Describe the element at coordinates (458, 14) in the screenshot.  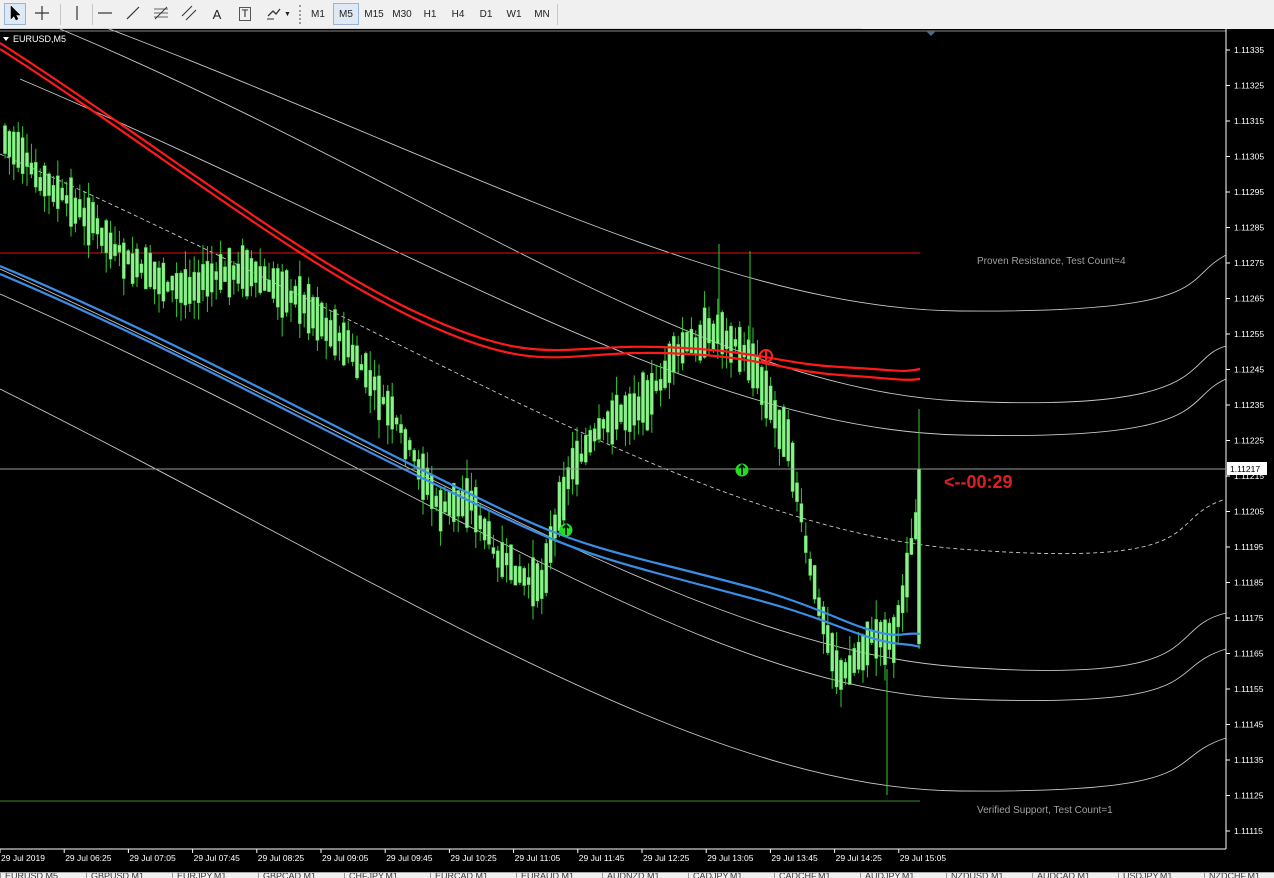
I see `timeframe-h4: H4` at that location.